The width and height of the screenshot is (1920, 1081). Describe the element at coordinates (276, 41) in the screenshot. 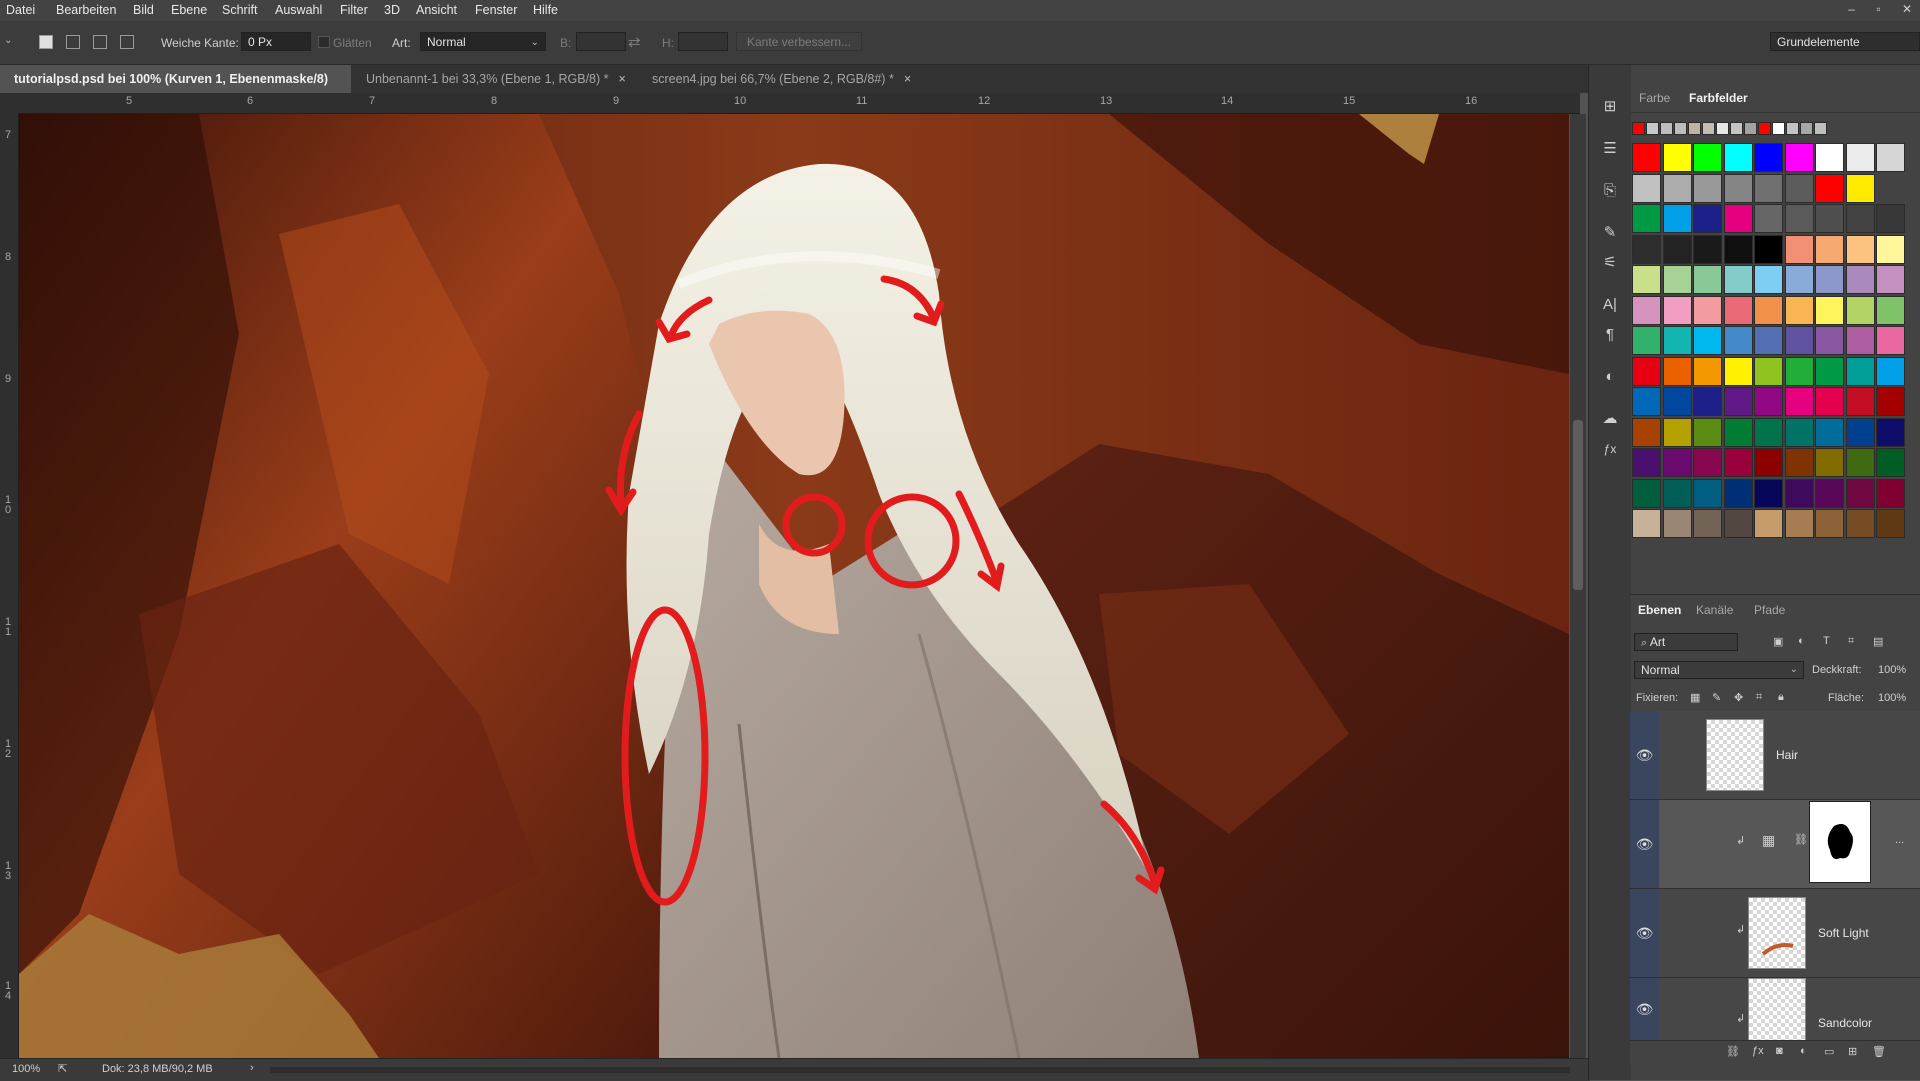

I see `soft-edge-input: 0 Px` at that location.